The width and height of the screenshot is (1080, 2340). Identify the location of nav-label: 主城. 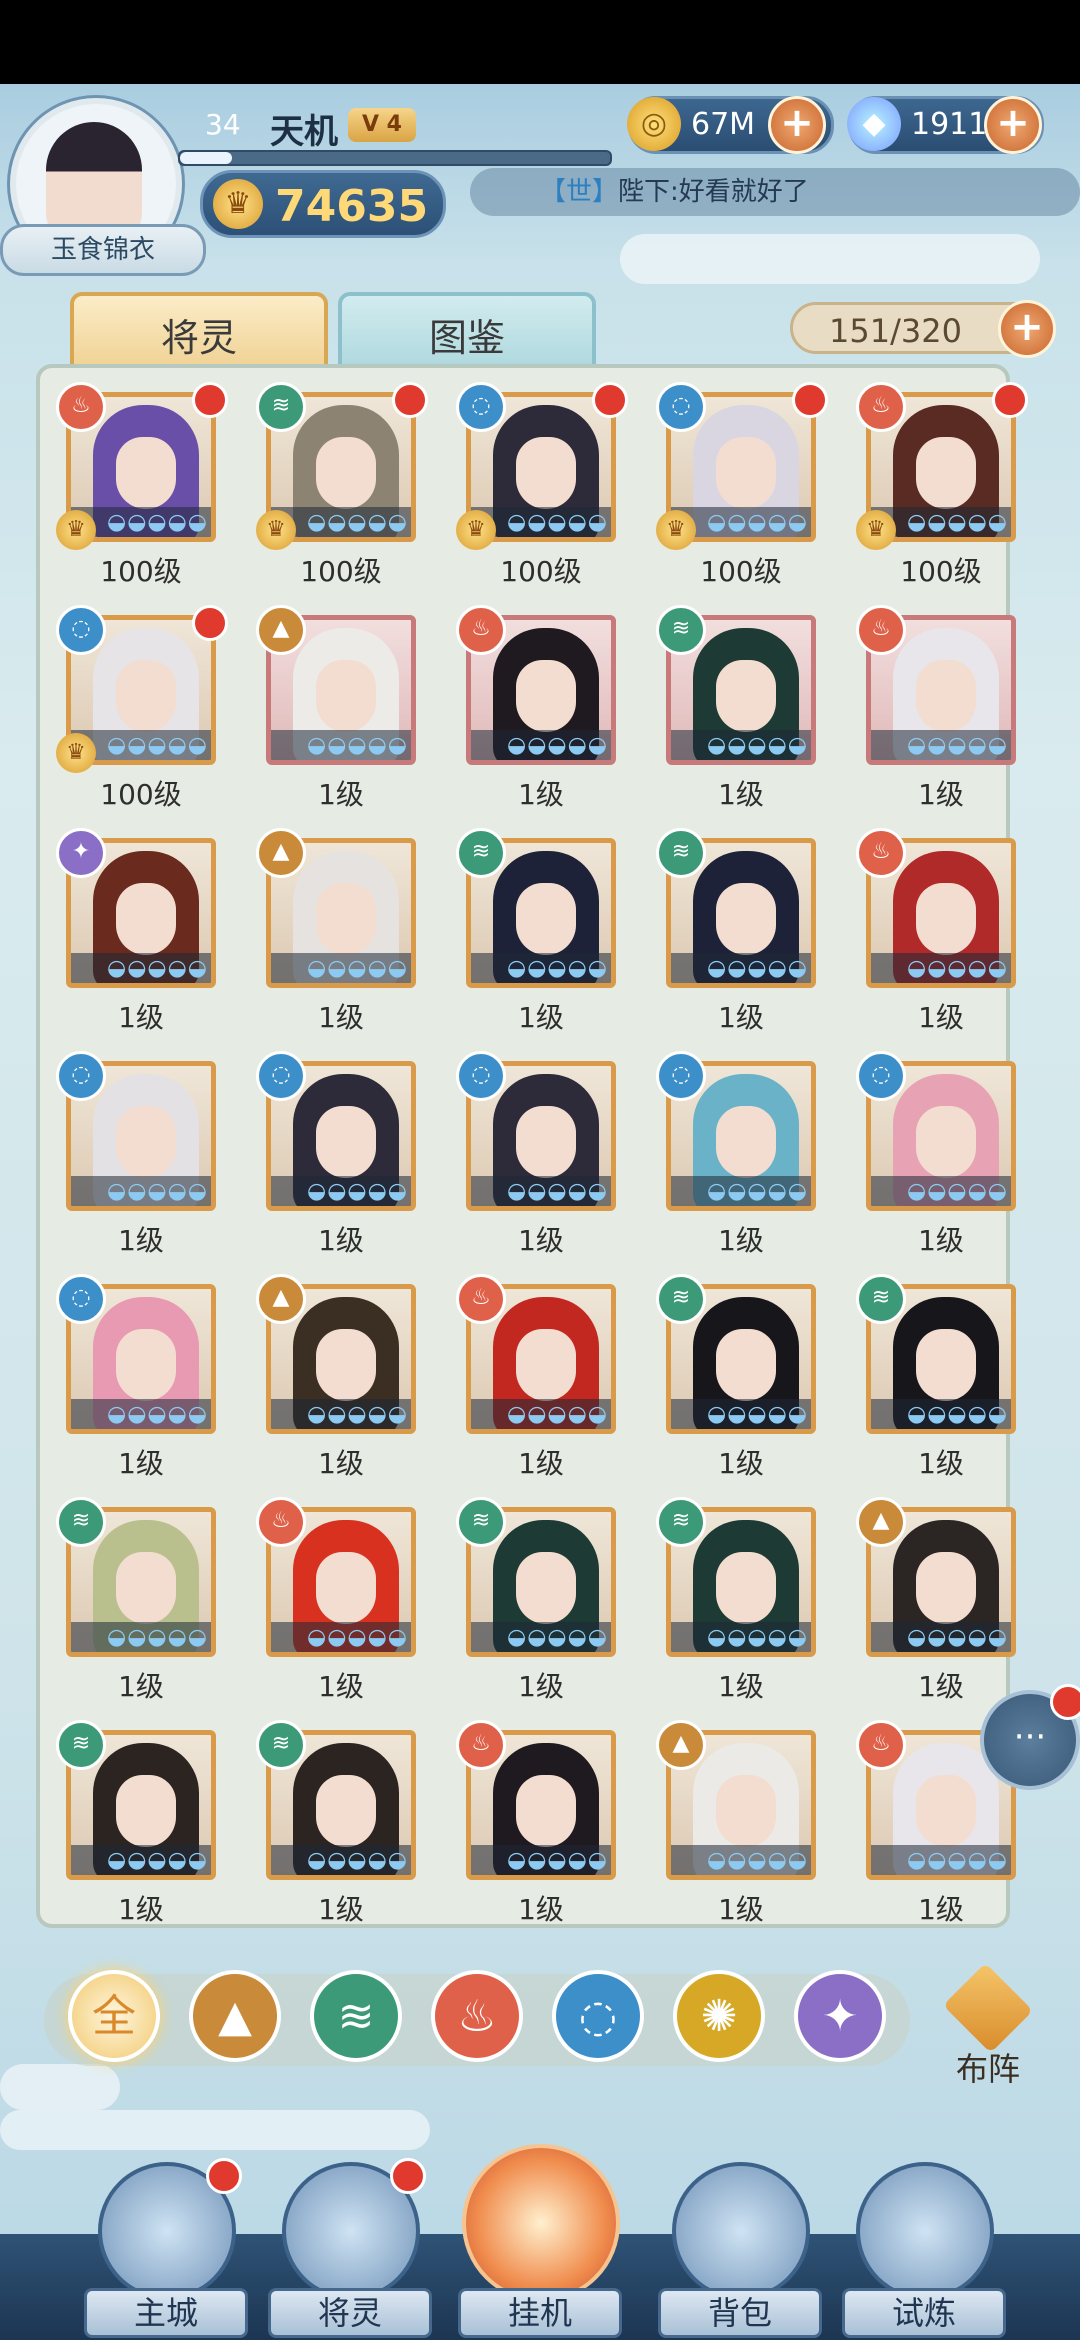
(166, 2313).